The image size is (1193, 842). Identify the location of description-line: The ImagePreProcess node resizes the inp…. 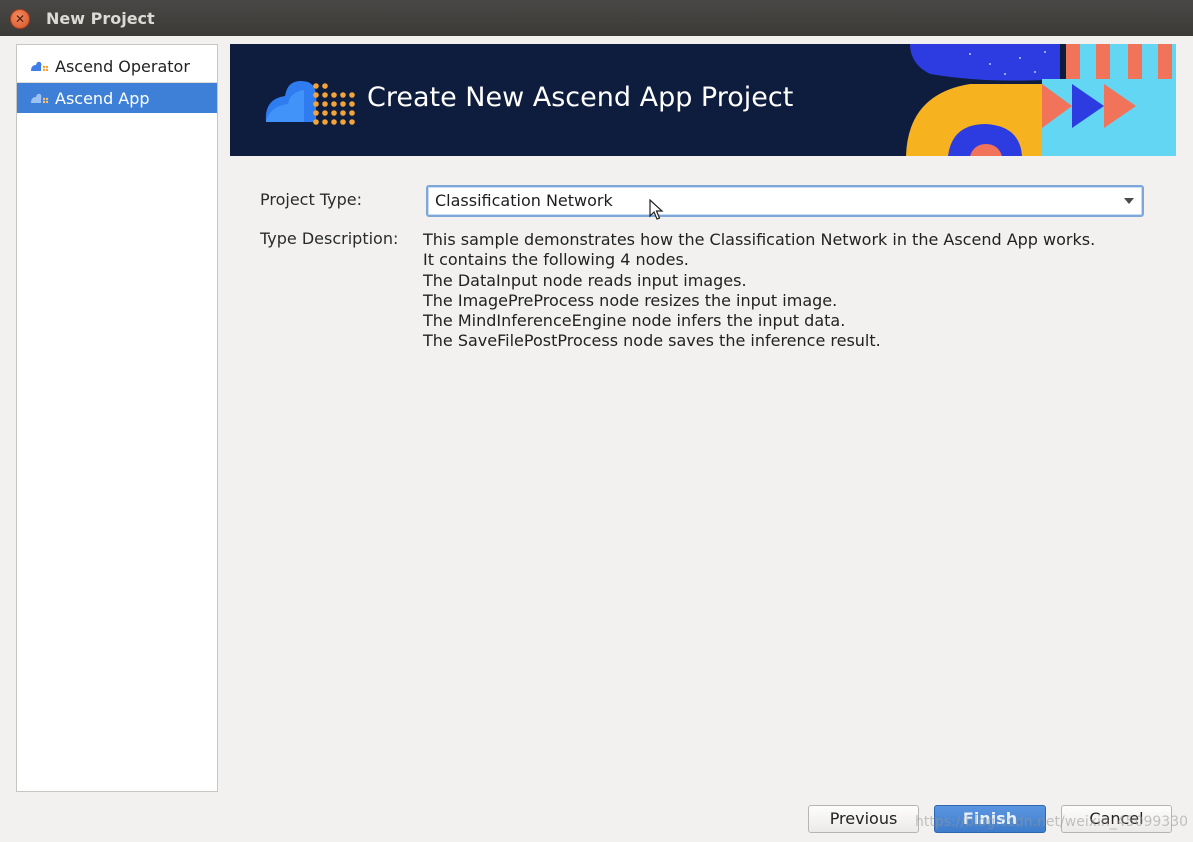
(630, 300).